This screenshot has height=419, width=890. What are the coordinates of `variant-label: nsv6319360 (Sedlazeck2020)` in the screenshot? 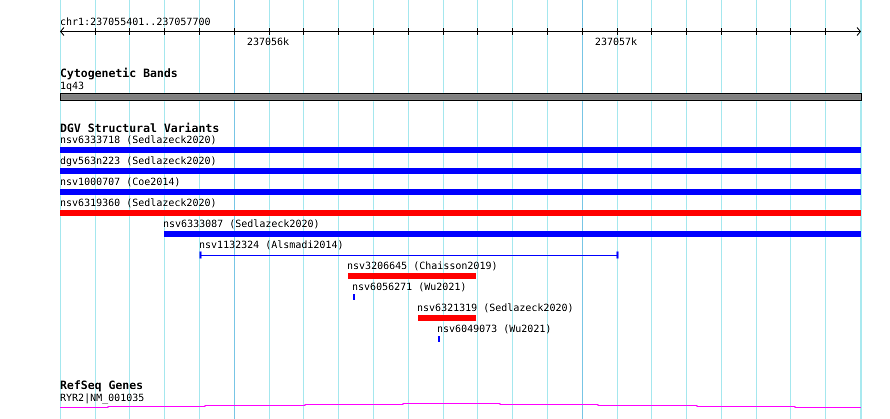 It's located at (138, 203).